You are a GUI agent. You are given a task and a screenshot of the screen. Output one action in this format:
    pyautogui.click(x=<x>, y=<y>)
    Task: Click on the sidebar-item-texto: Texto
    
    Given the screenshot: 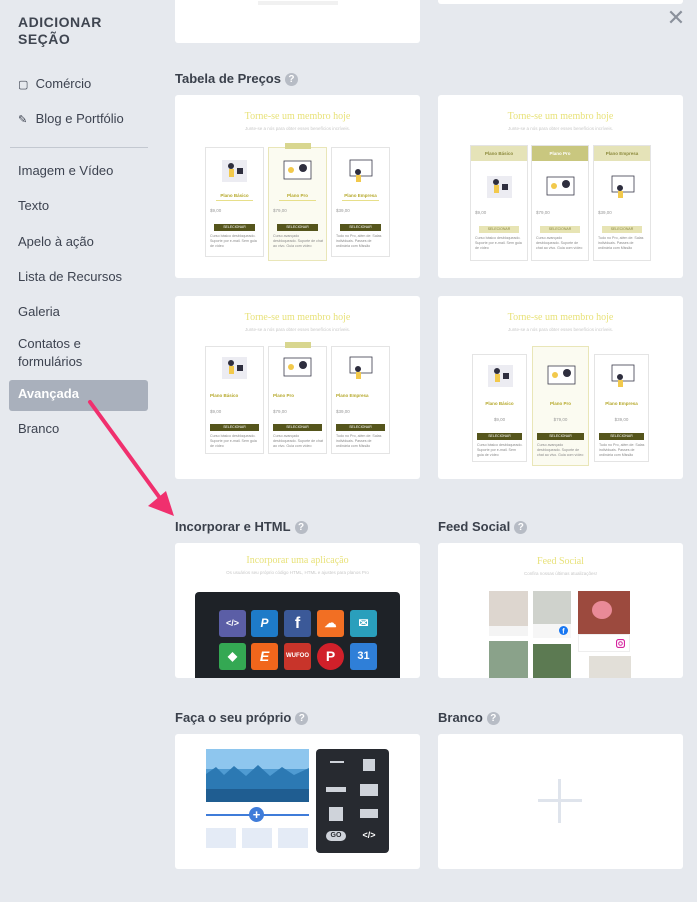 What is the action you would take?
    pyautogui.click(x=84, y=206)
    